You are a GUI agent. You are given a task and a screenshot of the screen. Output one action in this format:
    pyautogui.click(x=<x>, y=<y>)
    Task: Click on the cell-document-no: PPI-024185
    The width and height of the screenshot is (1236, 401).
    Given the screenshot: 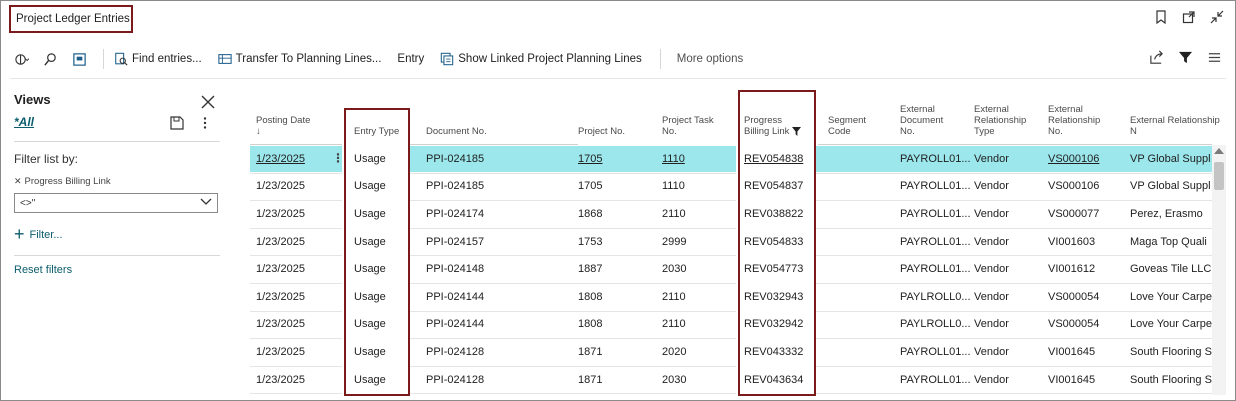 What is the action you would take?
    pyautogui.click(x=455, y=186)
    